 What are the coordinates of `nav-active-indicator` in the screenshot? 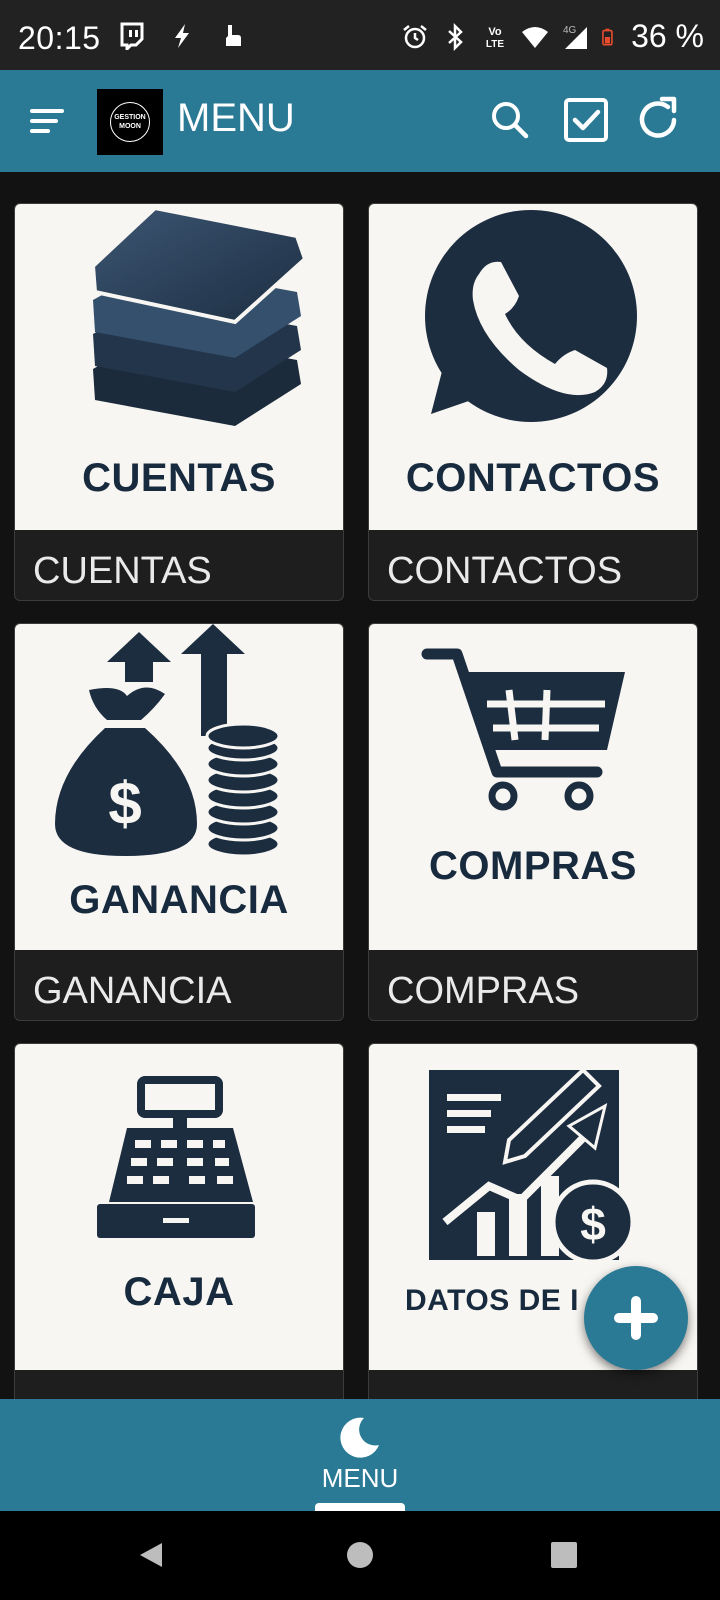 It's located at (360, 1507).